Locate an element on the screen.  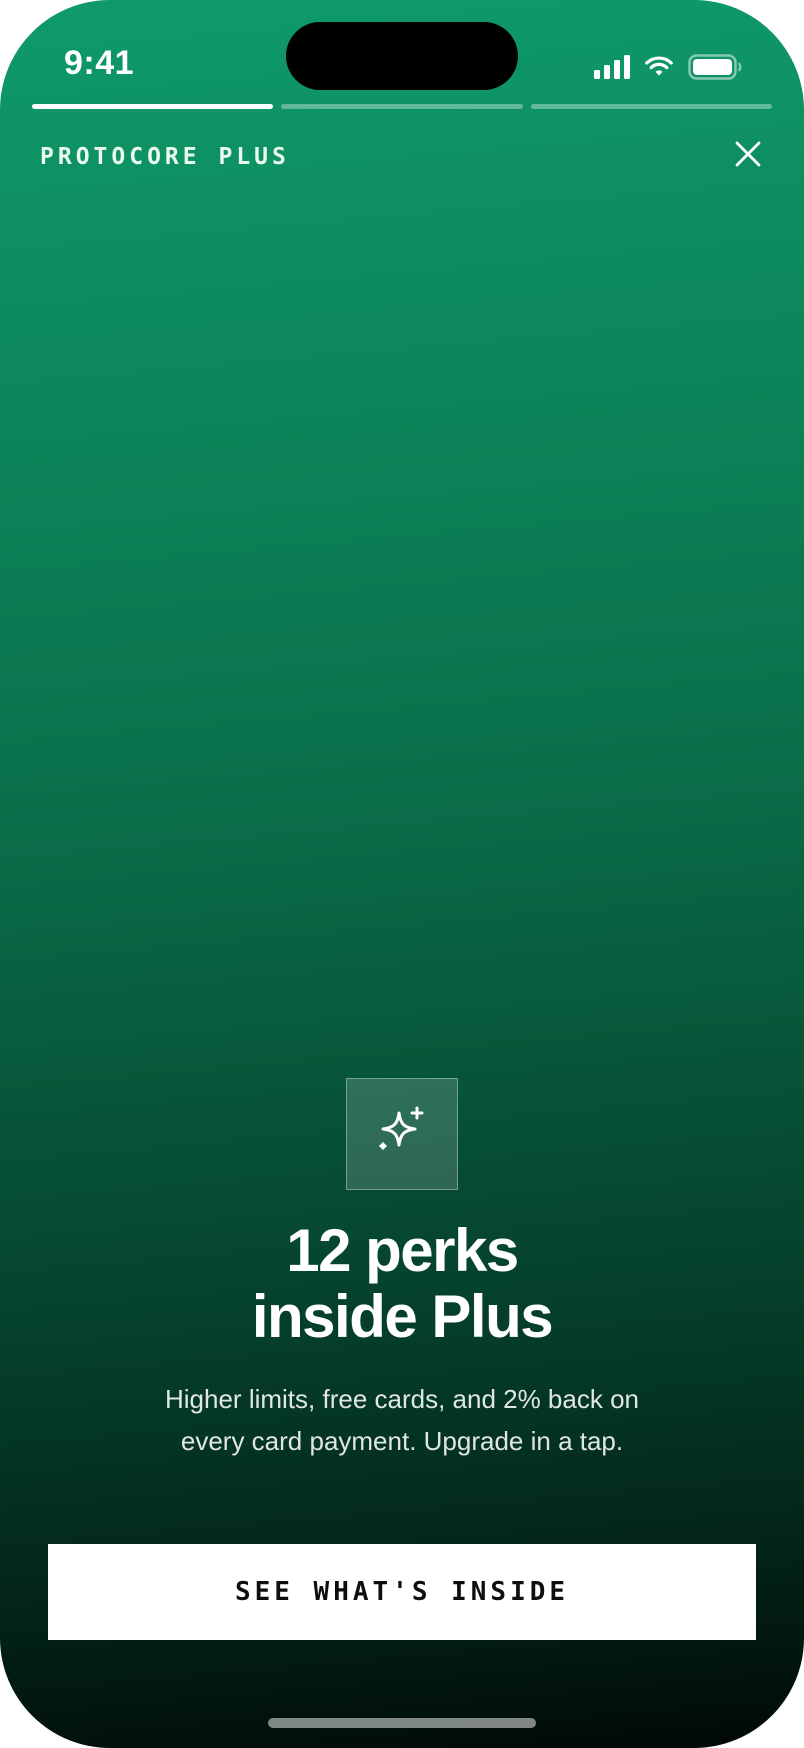
status-icons is located at coordinates (668, 67).